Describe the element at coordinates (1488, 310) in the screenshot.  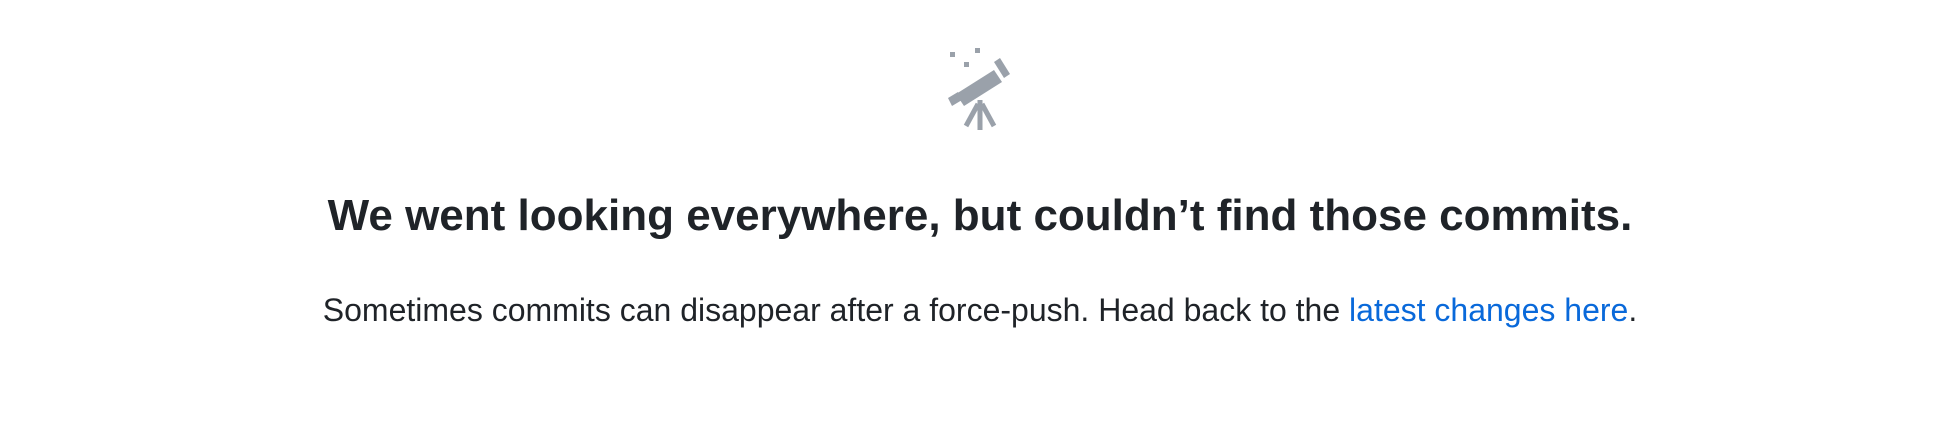
I see `latest-changes-link: latest changes here` at that location.